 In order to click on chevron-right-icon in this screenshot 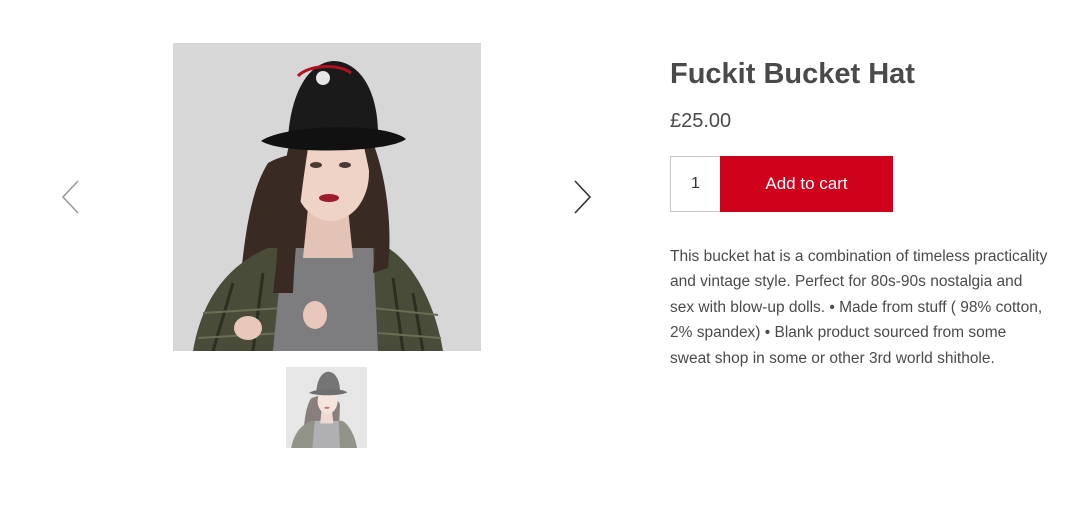, I will do `click(583, 197)`.